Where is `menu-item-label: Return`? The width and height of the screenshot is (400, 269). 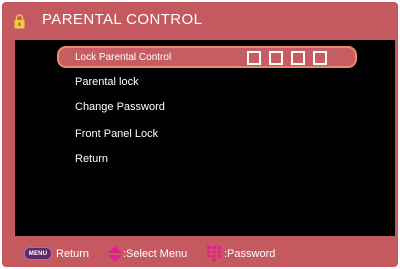
menu-item-label: Return is located at coordinates (92, 159).